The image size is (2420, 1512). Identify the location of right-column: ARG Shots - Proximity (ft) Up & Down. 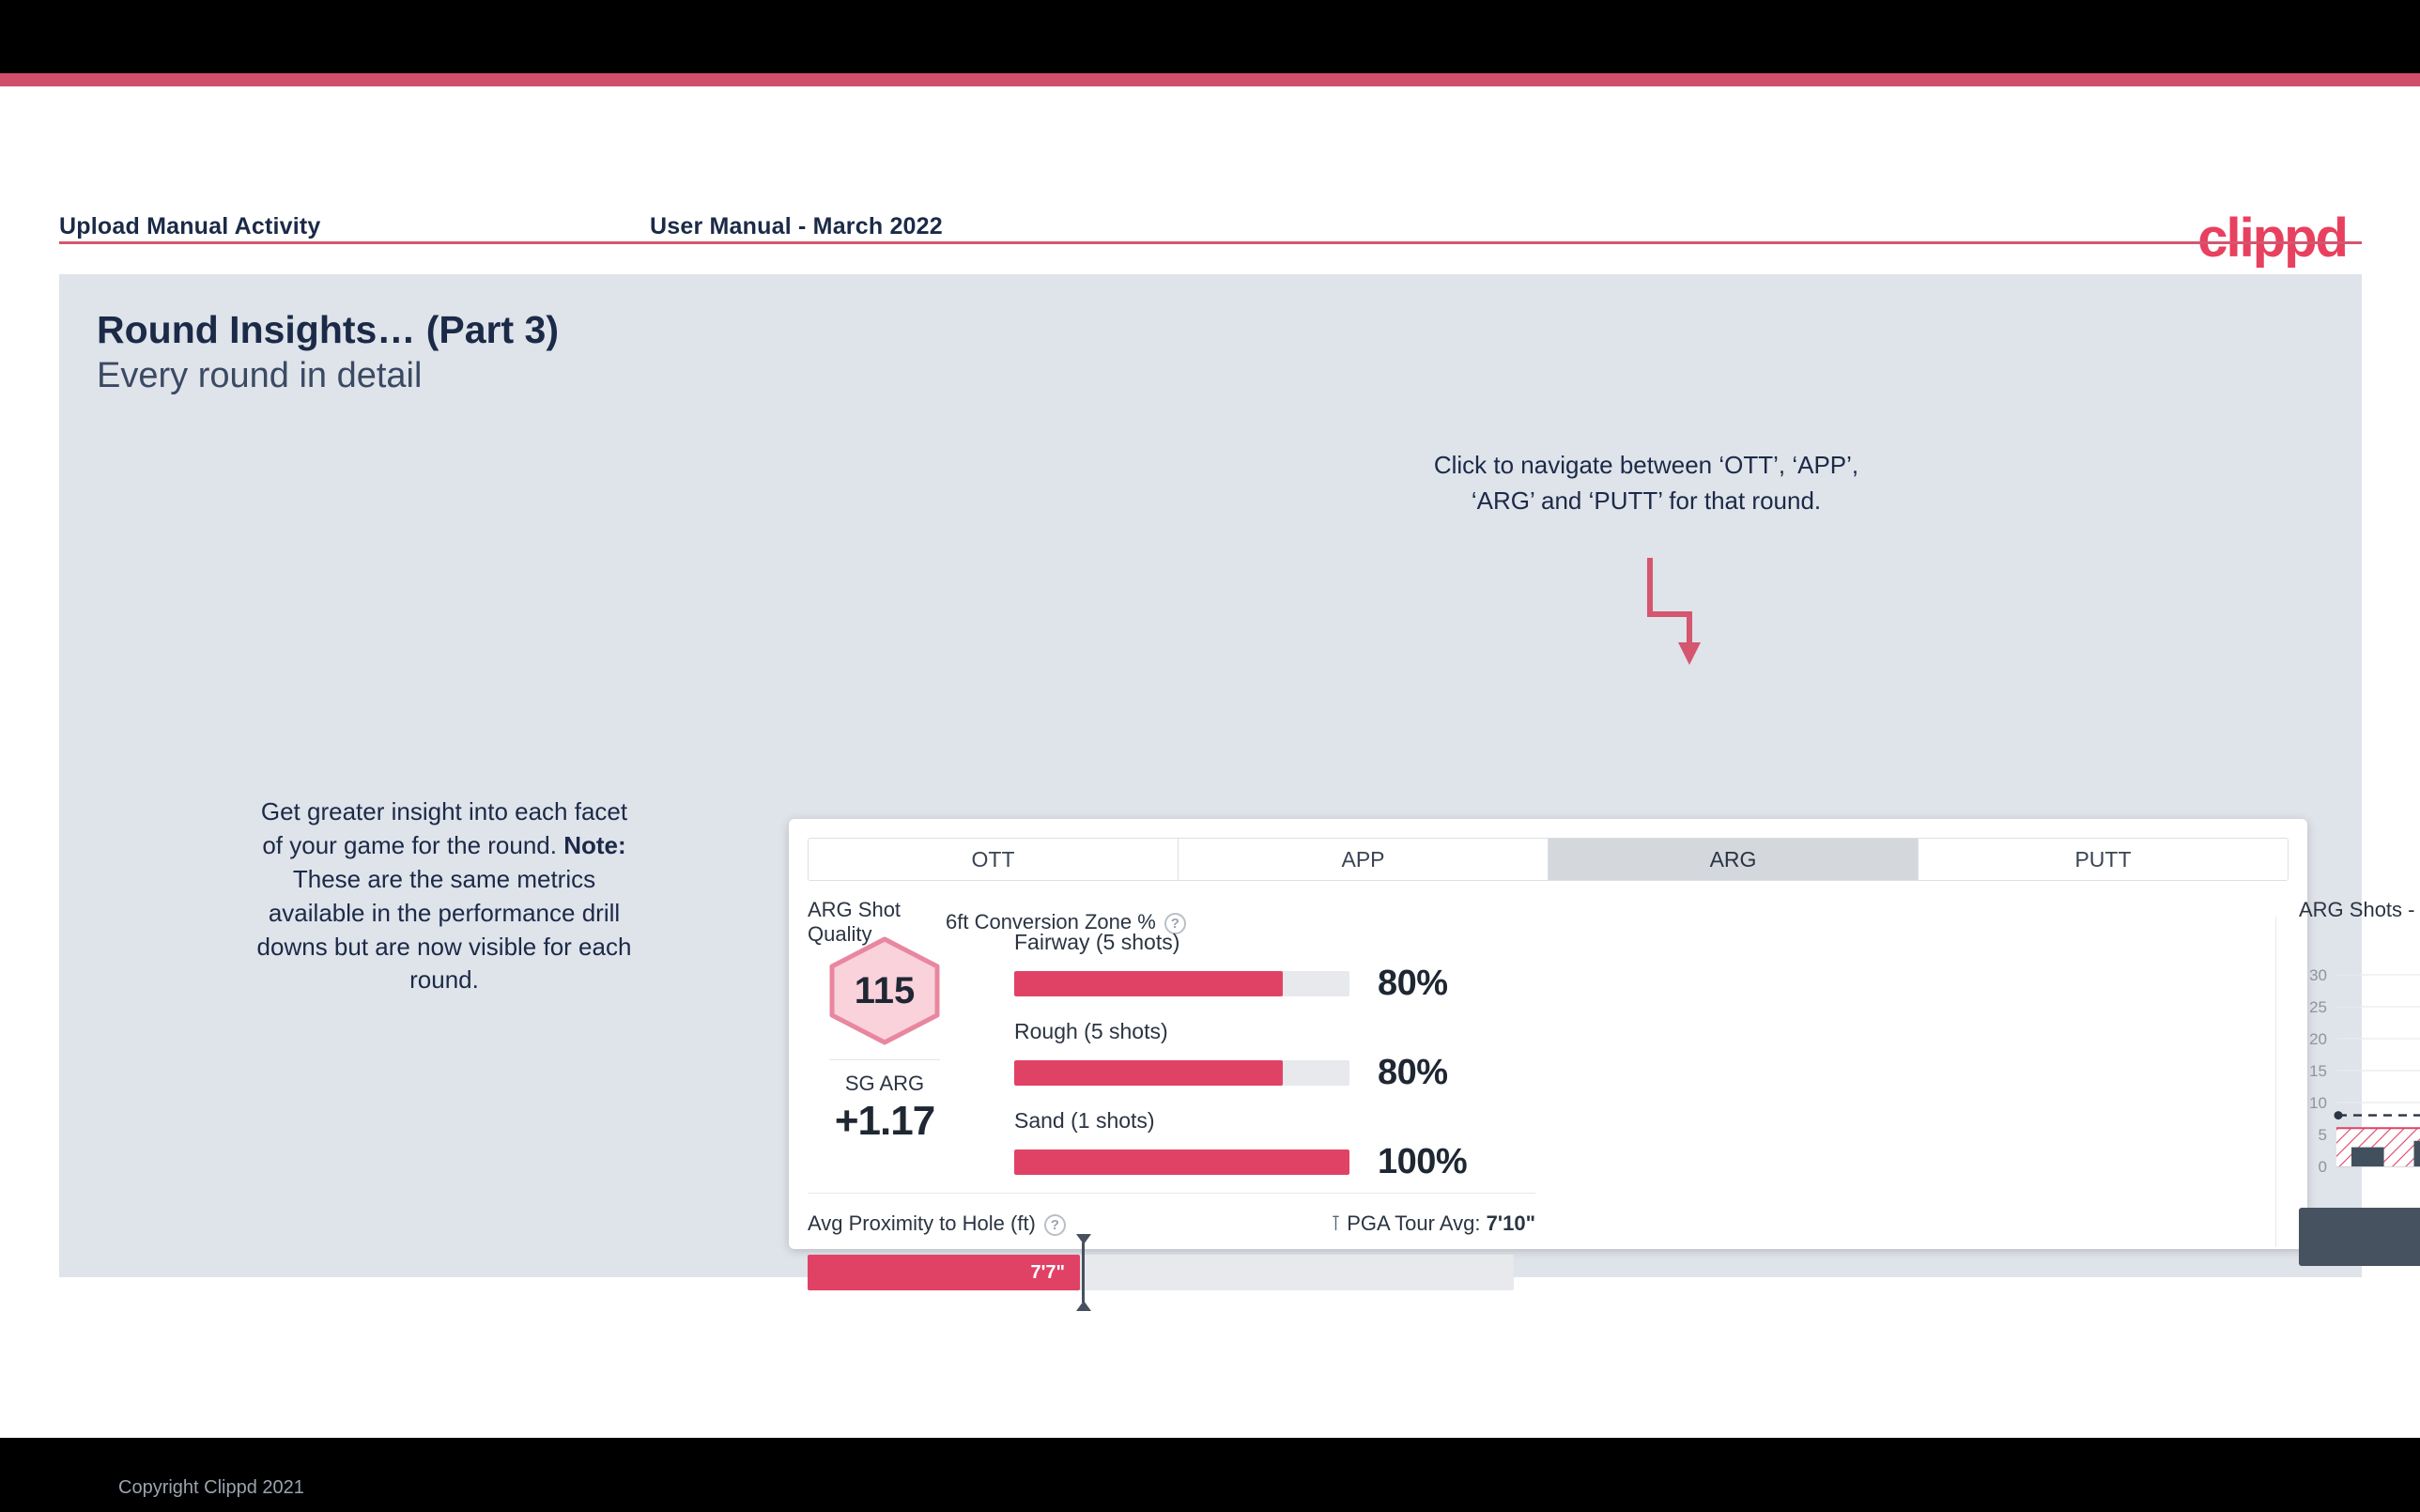
(2359, 1082).